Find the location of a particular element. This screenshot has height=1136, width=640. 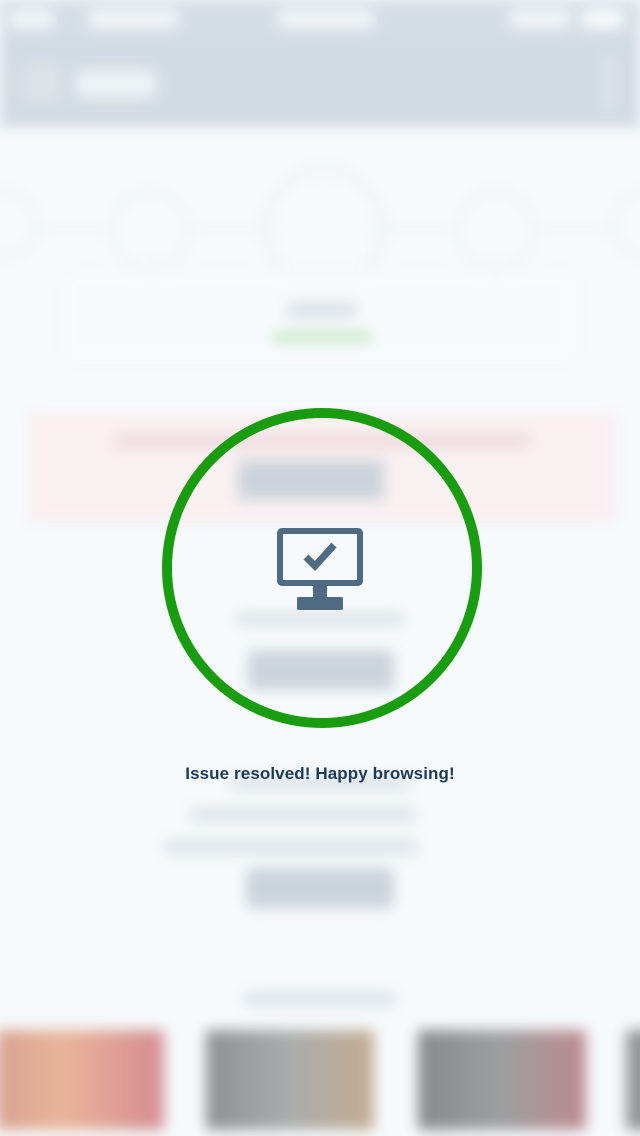

app-logo is located at coordinates (116, 84).